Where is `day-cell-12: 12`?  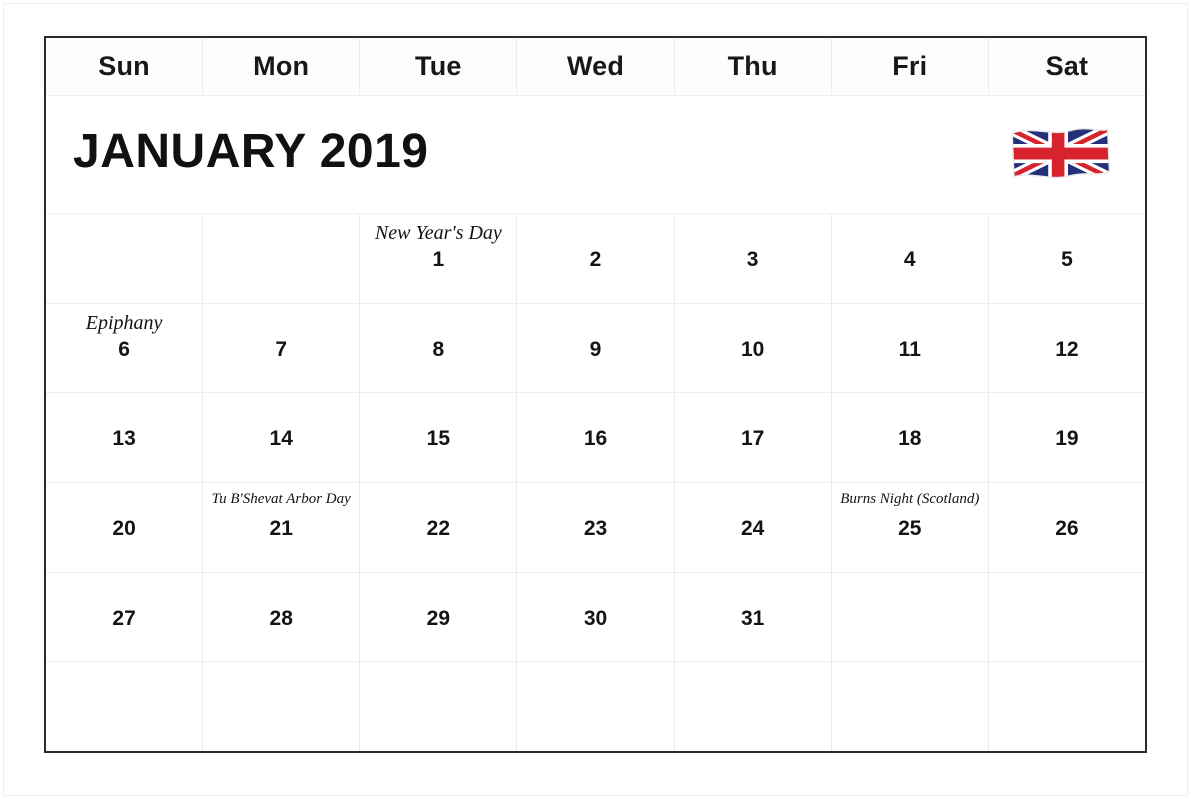 day-cell-12: 12 is located at coordinates (1066, 348).